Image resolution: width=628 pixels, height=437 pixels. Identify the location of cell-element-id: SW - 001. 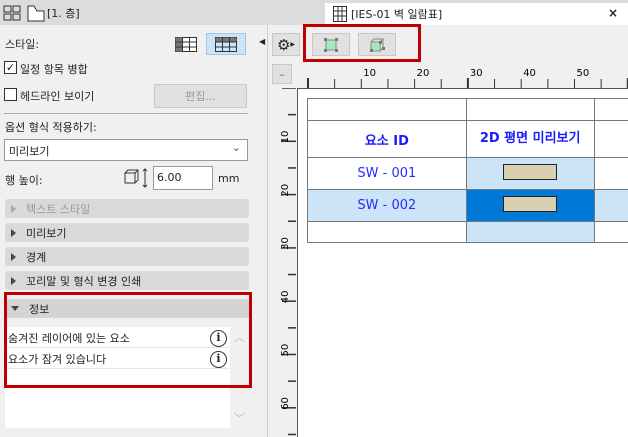
(387, 173).